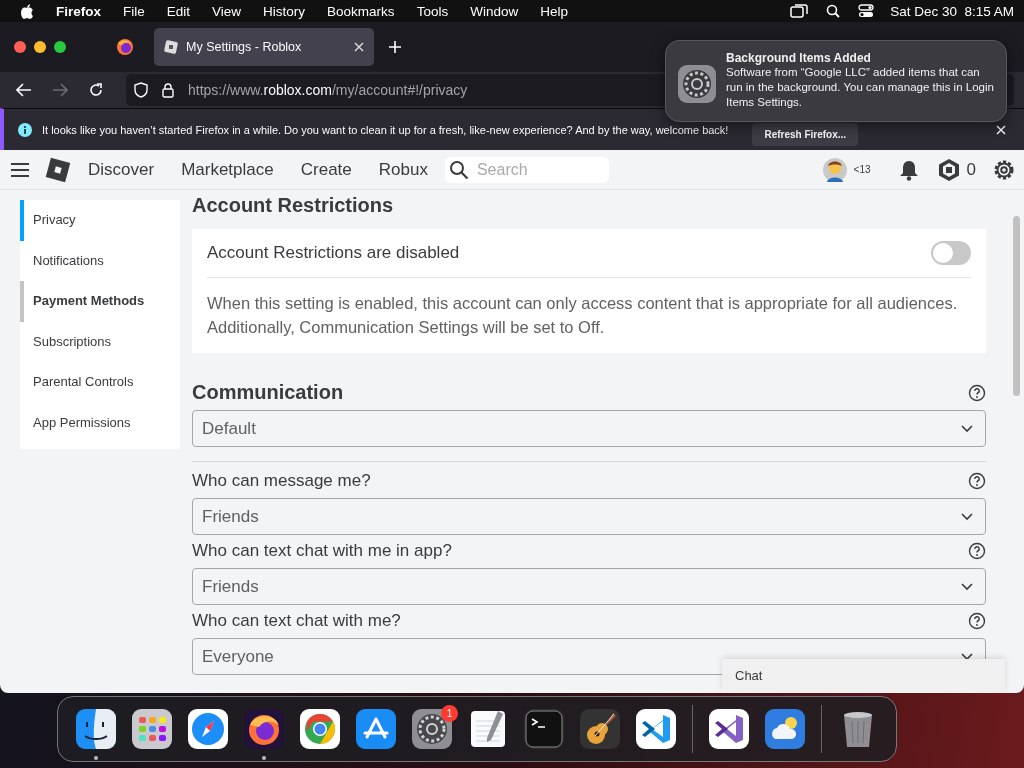 This screenshot has height=768, width=1024. Describe the element at coordinates (178, 11) in the screenshot. I see `menu-item: Edit` at that location.